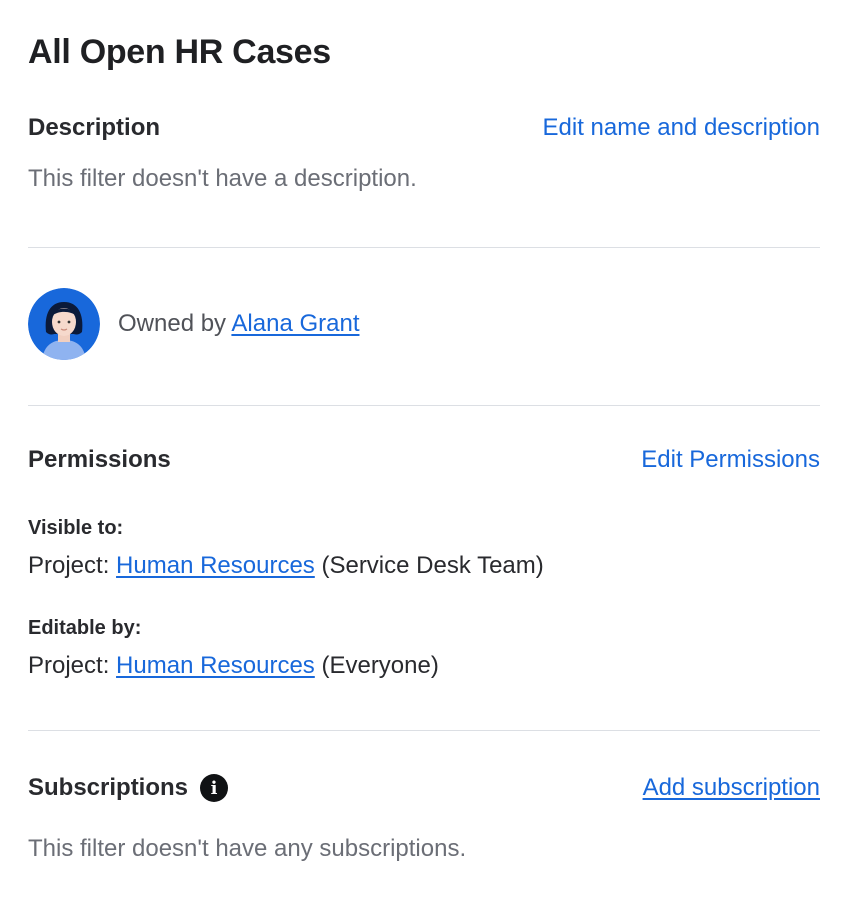 This screenshot has height=920, width=846. Describe the element at coordinates (76, 528) in the screenshot. I see `visible-to-label: Visible to:` at that location.